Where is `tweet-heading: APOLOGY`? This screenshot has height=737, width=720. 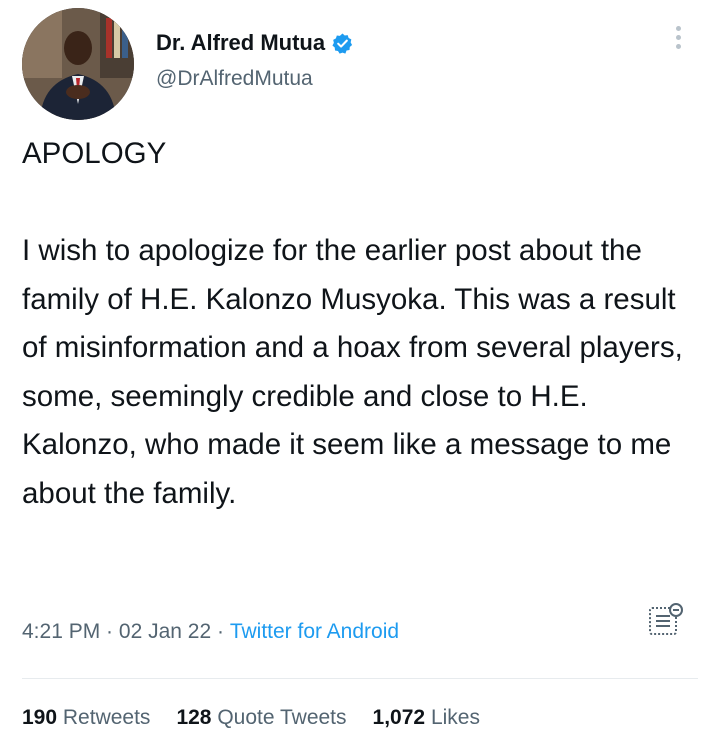
tweet-heading: APOLOGY is located at coordinates (94, 153).